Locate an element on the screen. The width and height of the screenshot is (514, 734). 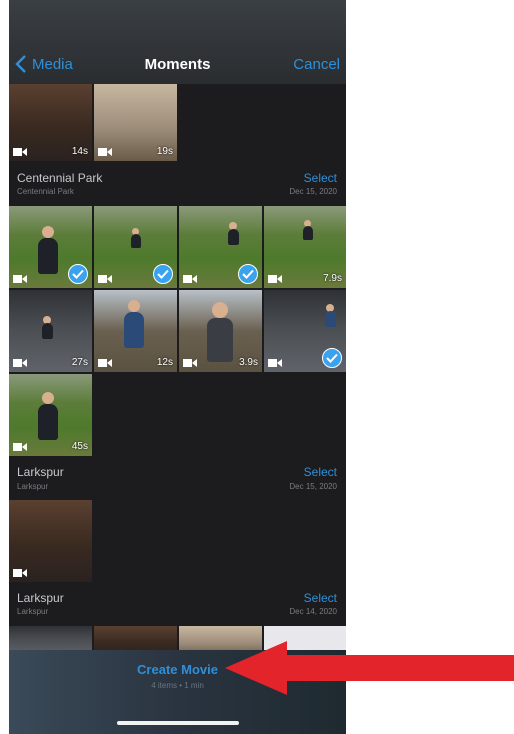
navigation-bar: Media Moments Cancel is located at coordinates (177, 42).